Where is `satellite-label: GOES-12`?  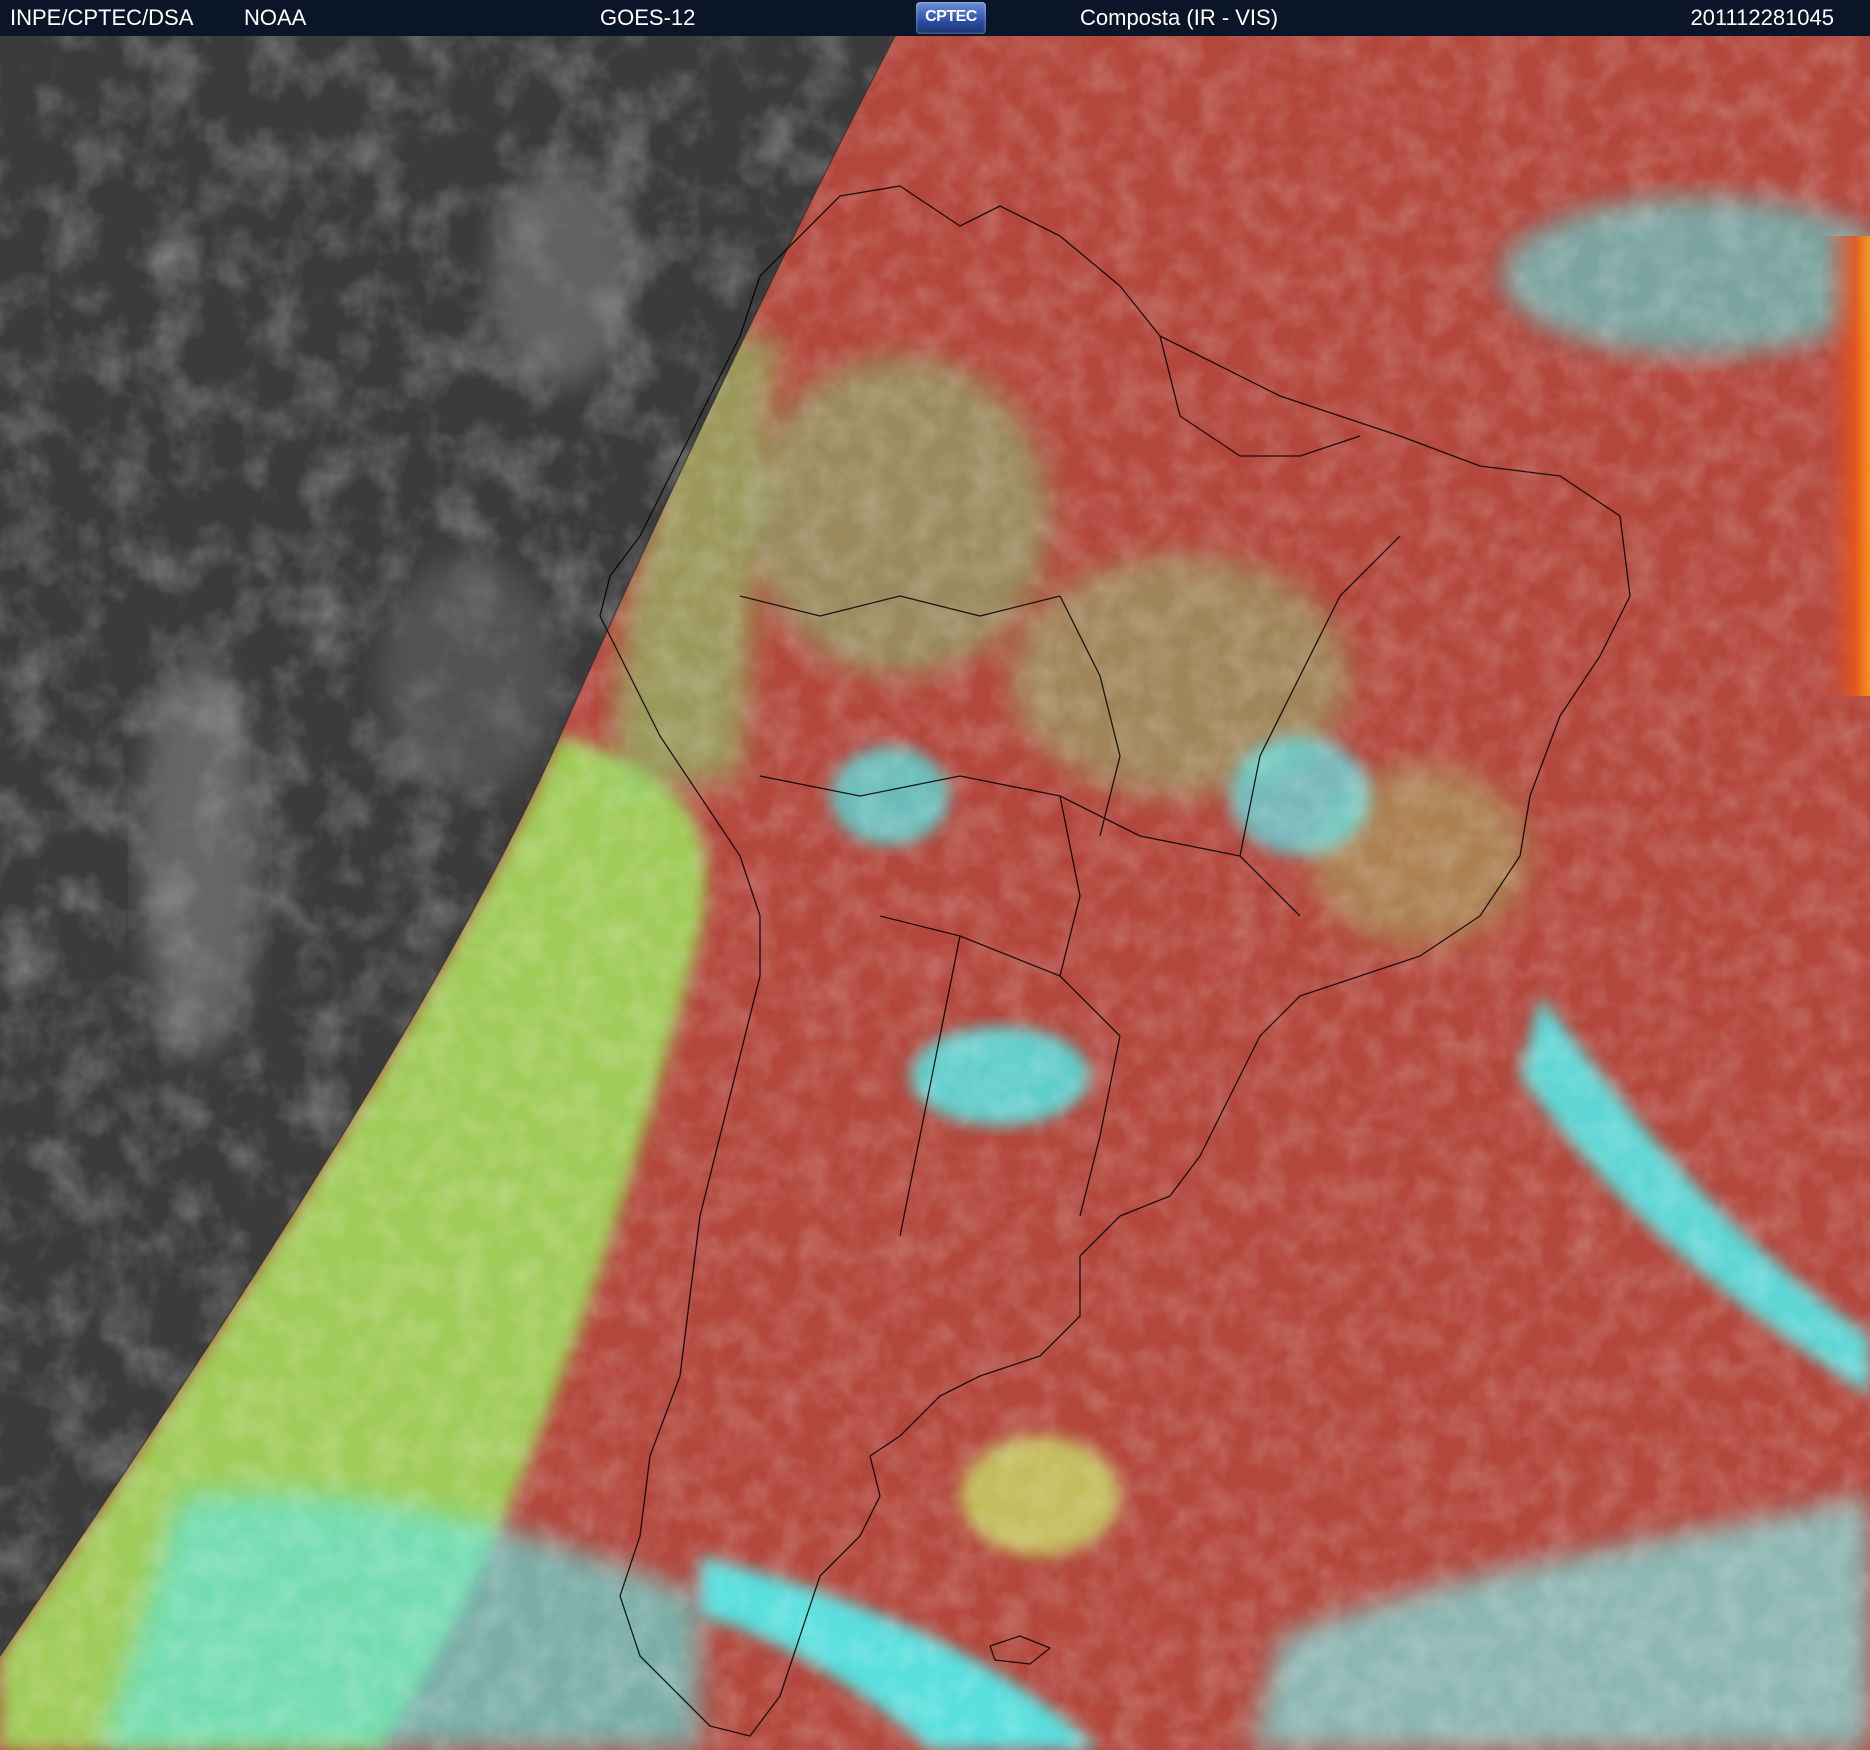
satellite-label: GOES-12 is located at coordinates (648, 17).